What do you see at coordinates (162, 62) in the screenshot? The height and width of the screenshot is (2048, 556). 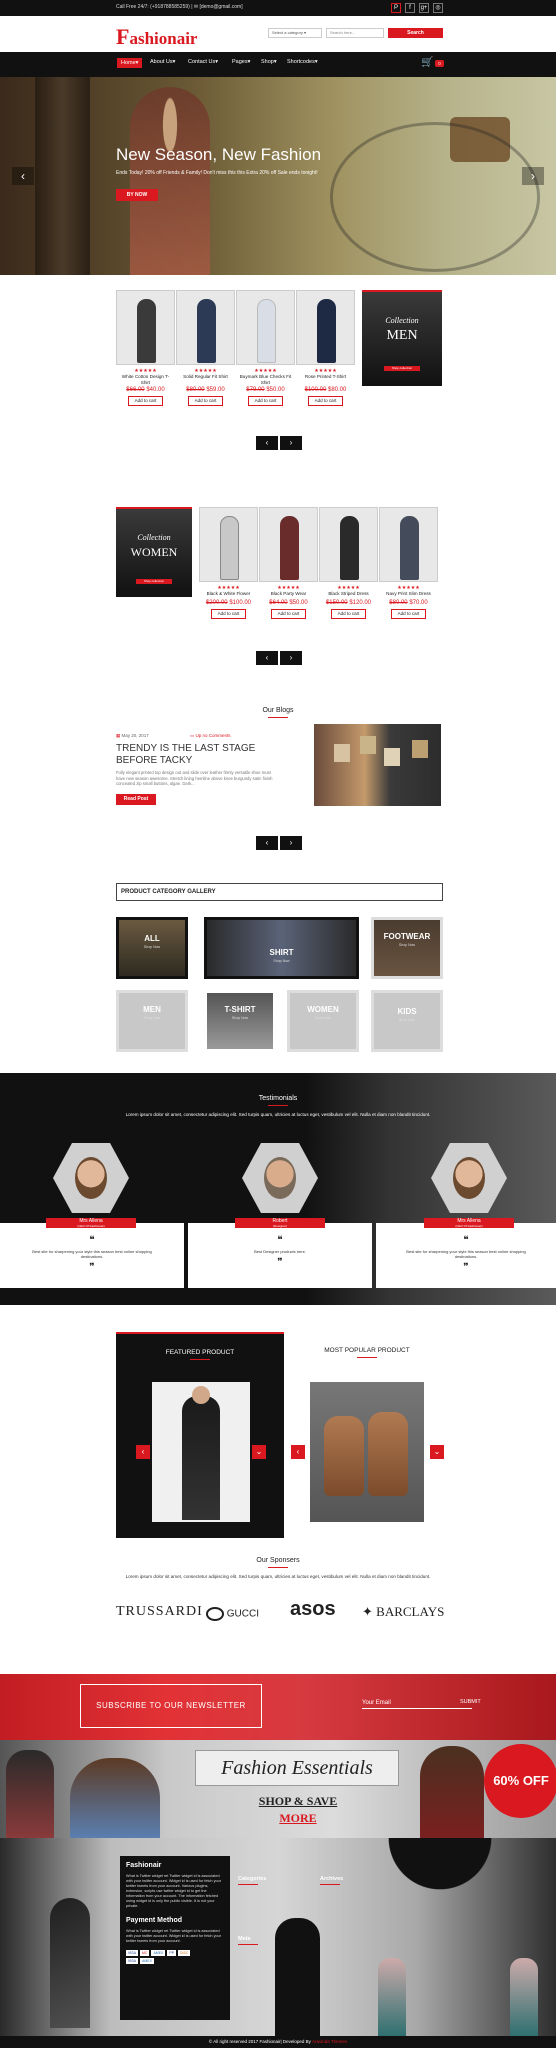 I see `nav-about: About Us▾` at bounding box center [162, 62].